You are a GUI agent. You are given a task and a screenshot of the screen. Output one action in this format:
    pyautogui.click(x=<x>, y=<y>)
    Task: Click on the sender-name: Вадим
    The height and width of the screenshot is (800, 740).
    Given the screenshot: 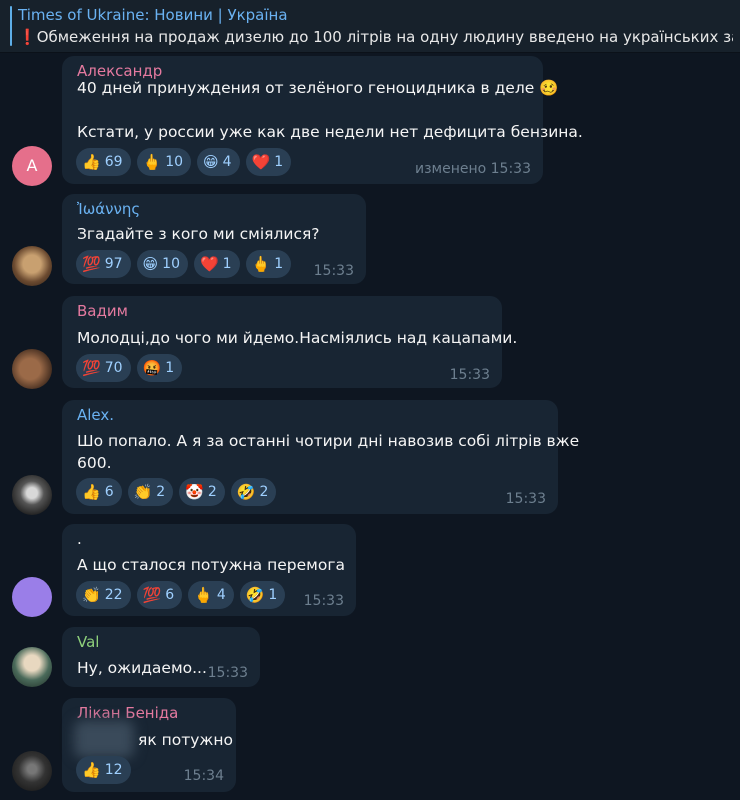 What is the action you would take?
    pyautogui.click(x=102, y=311)
    